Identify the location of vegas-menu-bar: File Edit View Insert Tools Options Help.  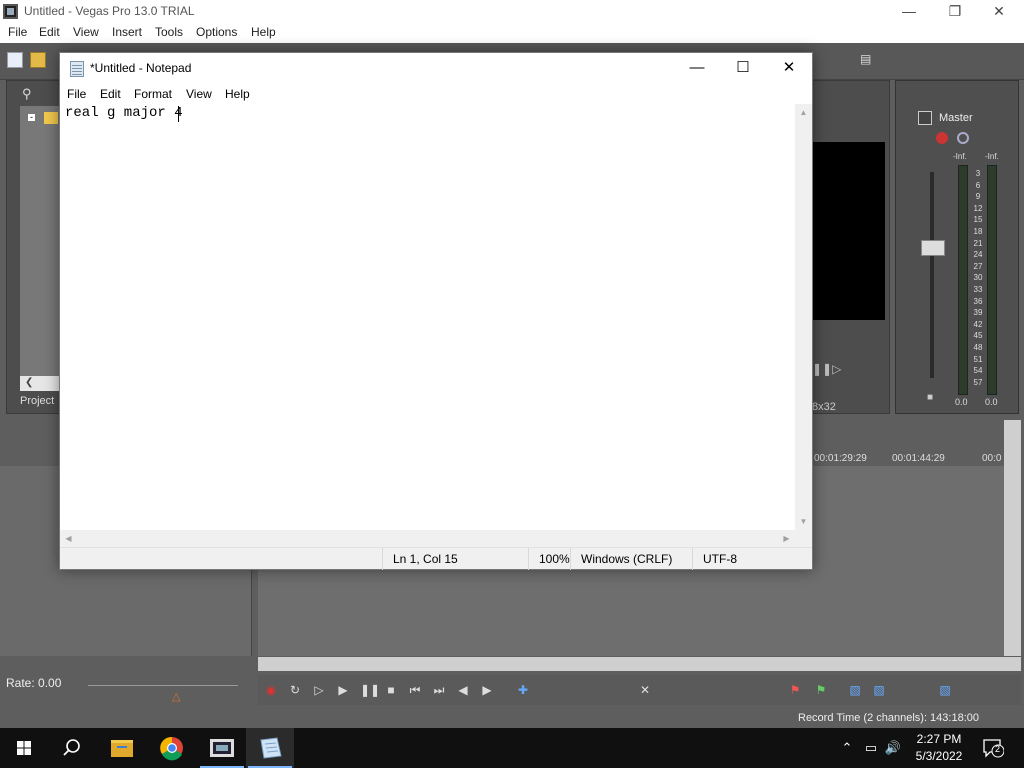
(512, 33).